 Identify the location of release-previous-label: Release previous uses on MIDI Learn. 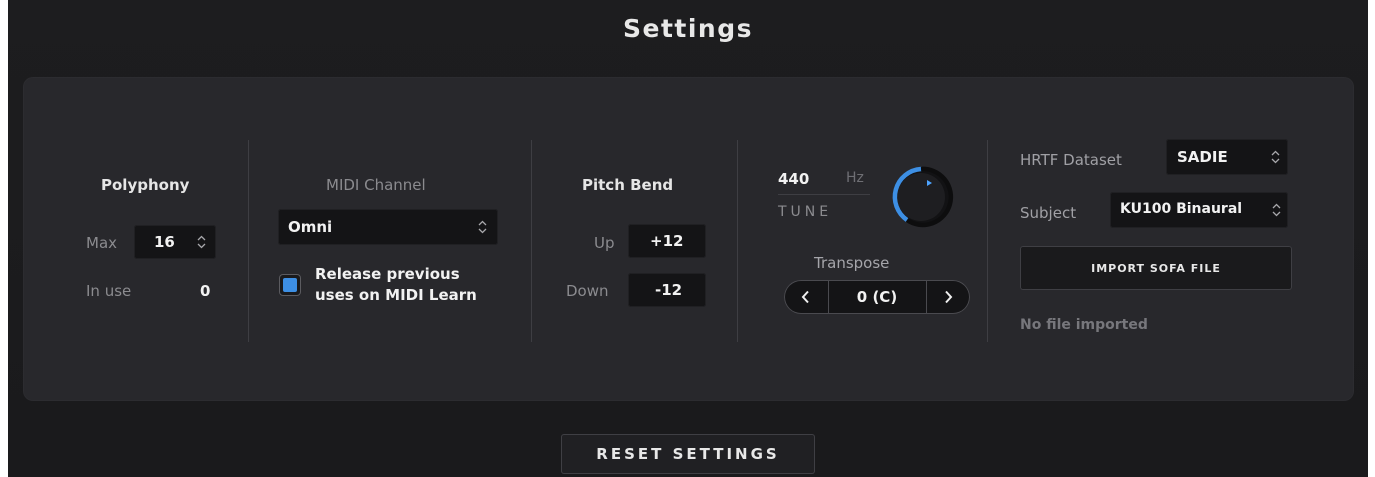
(396, 285).